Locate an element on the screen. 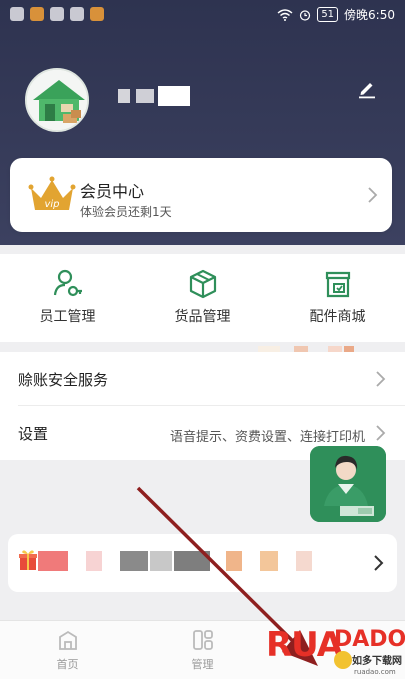 The image size is (405, 679). gift-icon is located at coordinates (28, 560).